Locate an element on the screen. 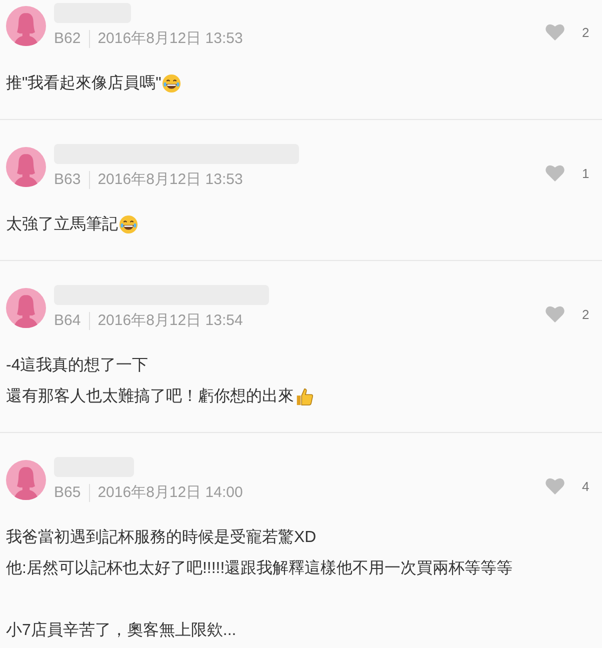 The width and height of the screenshot is (602, 648). post-time: 2016年8月12日 14:00 is located at coordinates (170, 492).